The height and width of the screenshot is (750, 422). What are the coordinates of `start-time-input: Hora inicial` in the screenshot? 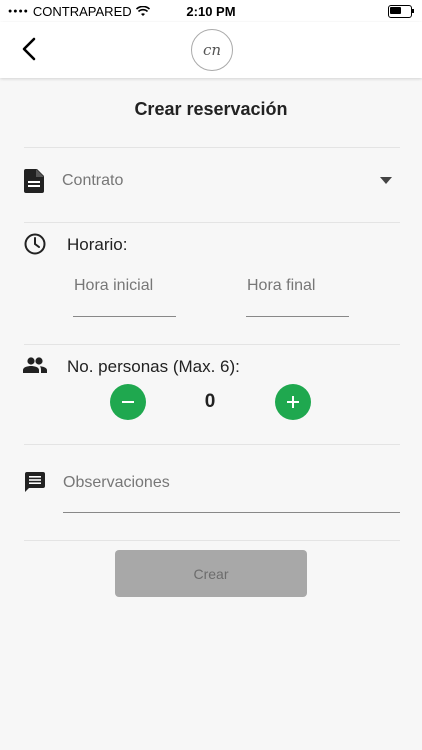 It's located at (124, 295).